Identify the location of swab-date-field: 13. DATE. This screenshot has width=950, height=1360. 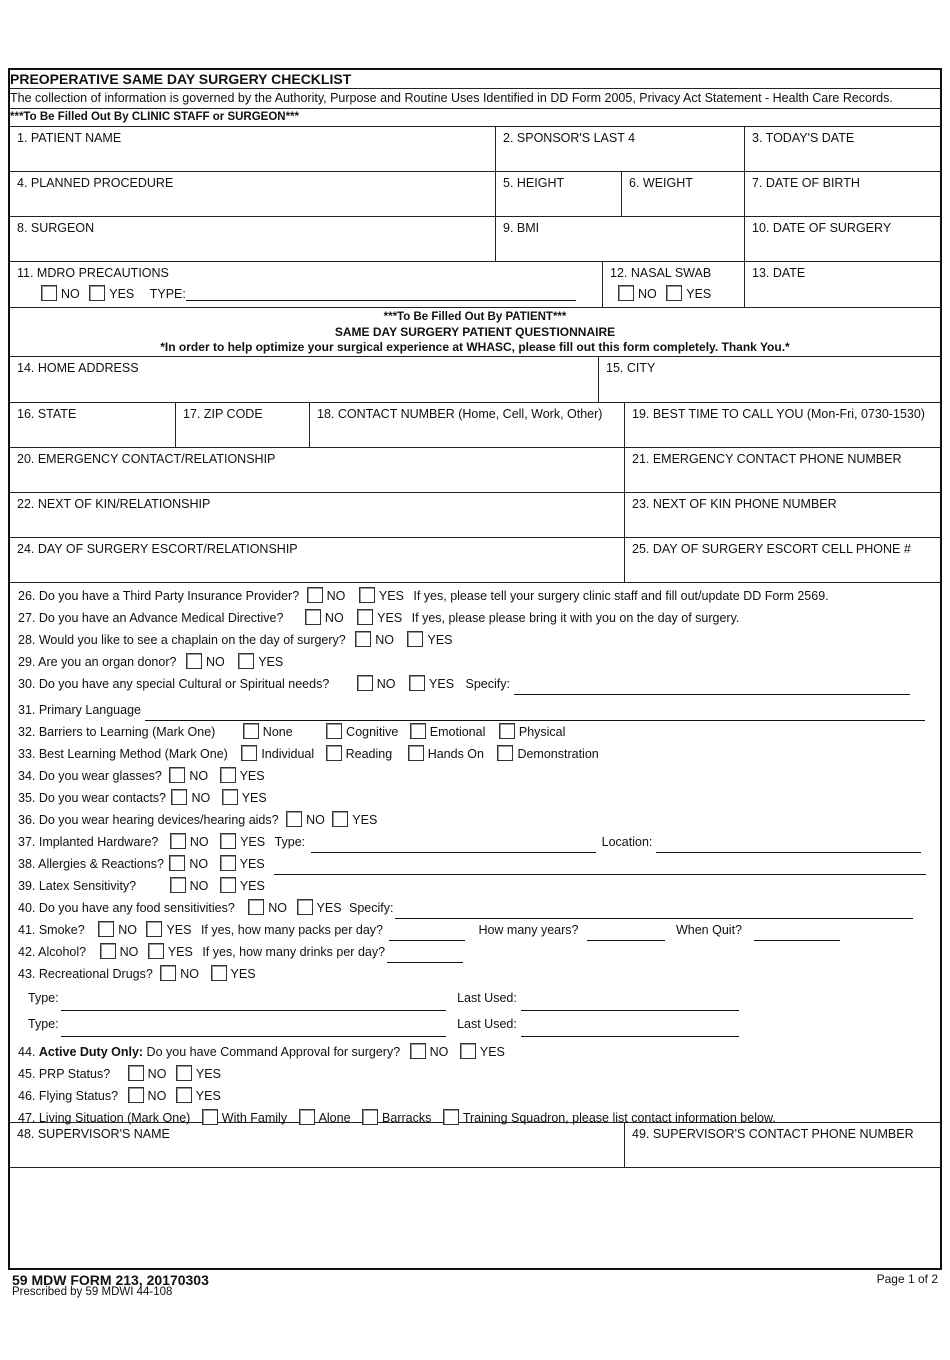
(842, 284).